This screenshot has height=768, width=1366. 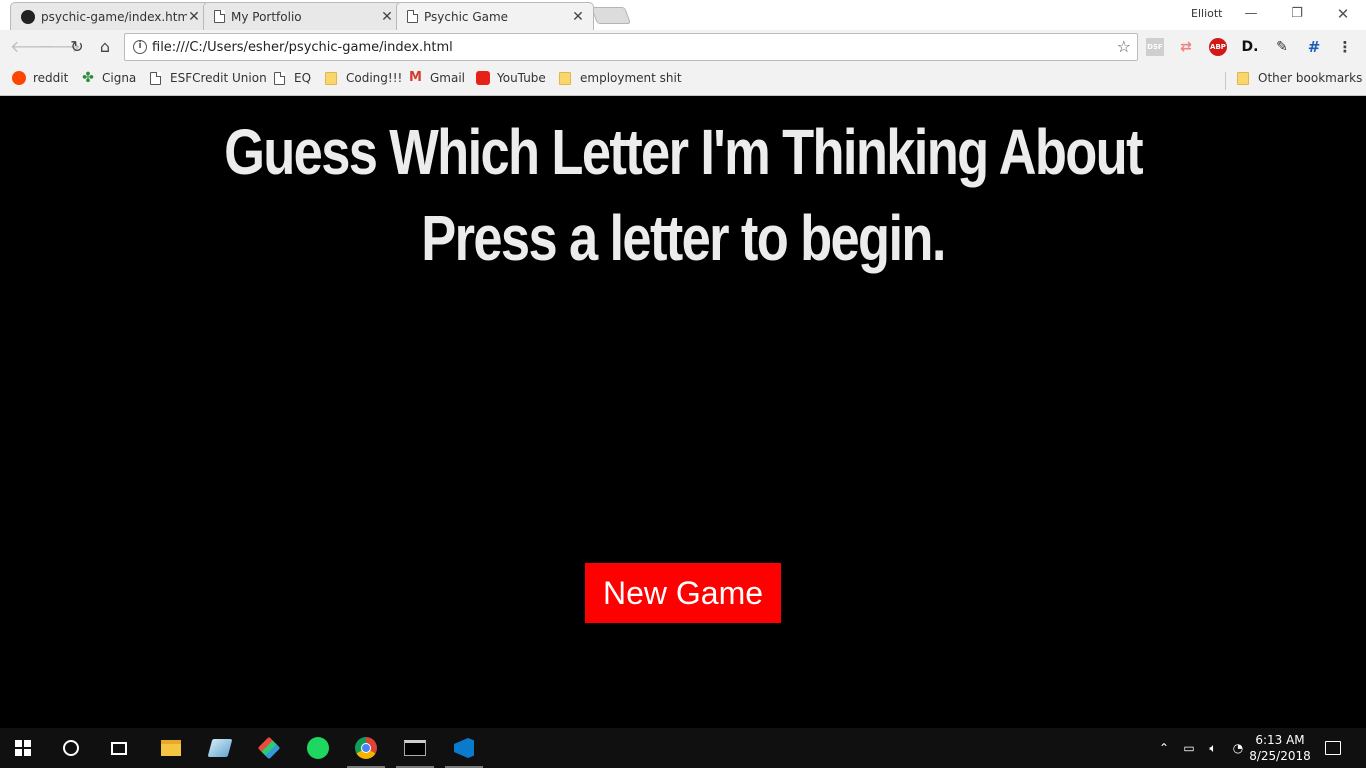 I want to click on action-center-button, so click(x=1333, y=748).